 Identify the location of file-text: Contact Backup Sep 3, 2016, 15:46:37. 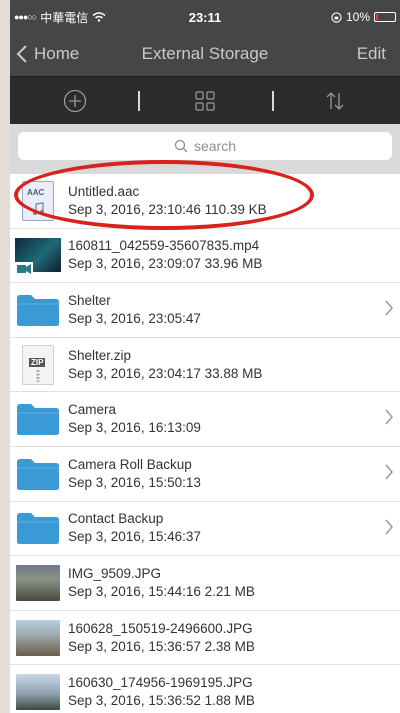
(234, 528).